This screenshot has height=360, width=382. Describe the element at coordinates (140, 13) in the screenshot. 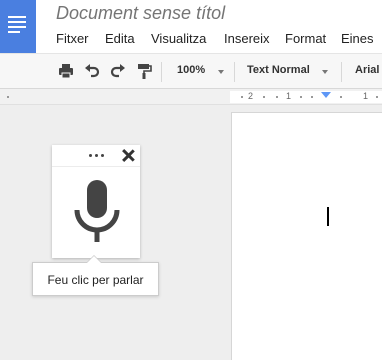

I see `document-title: Document sense títol` at that location.